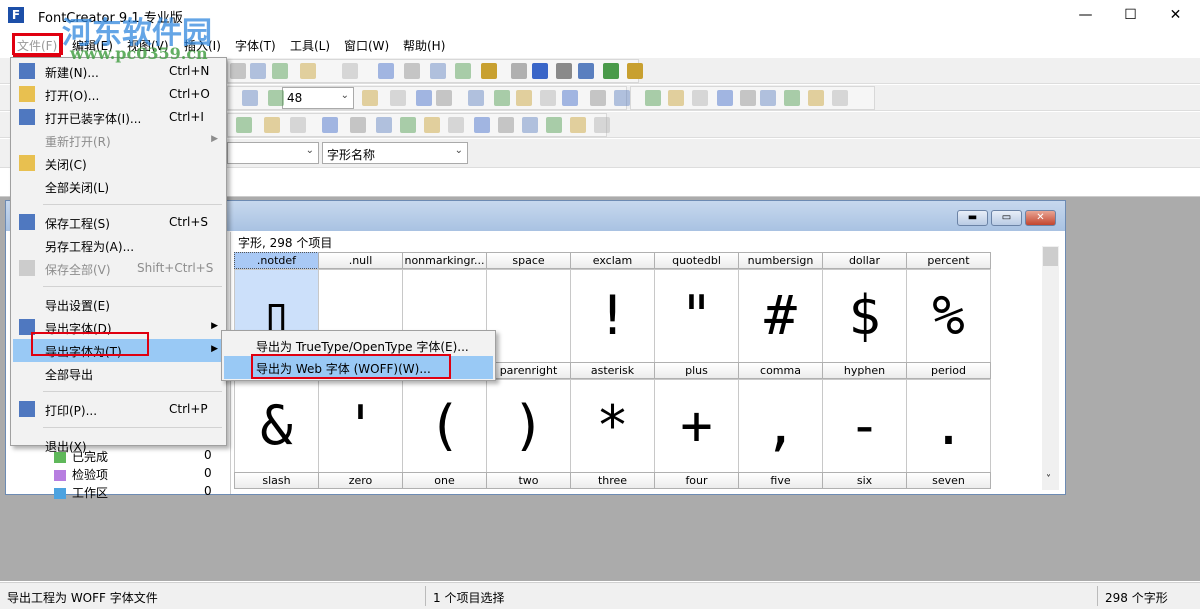 The image size is (1200, 609). I want to click on glyph-name-header: space, so click(528, 260).